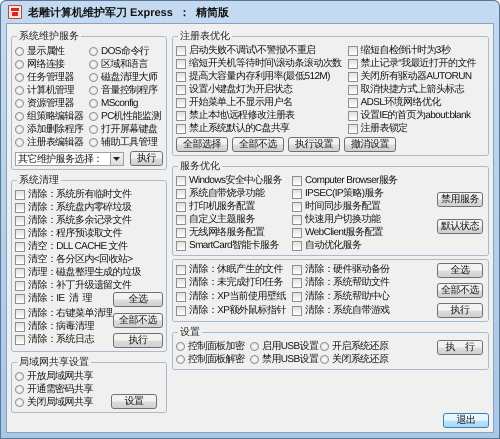 The width and height of the screenshot is (500, 439). What do you see at coordinates (80, 220) in the screenshot?
I see `option-label: 清除：系统多余记录文件` at bounding box center [80, 220].